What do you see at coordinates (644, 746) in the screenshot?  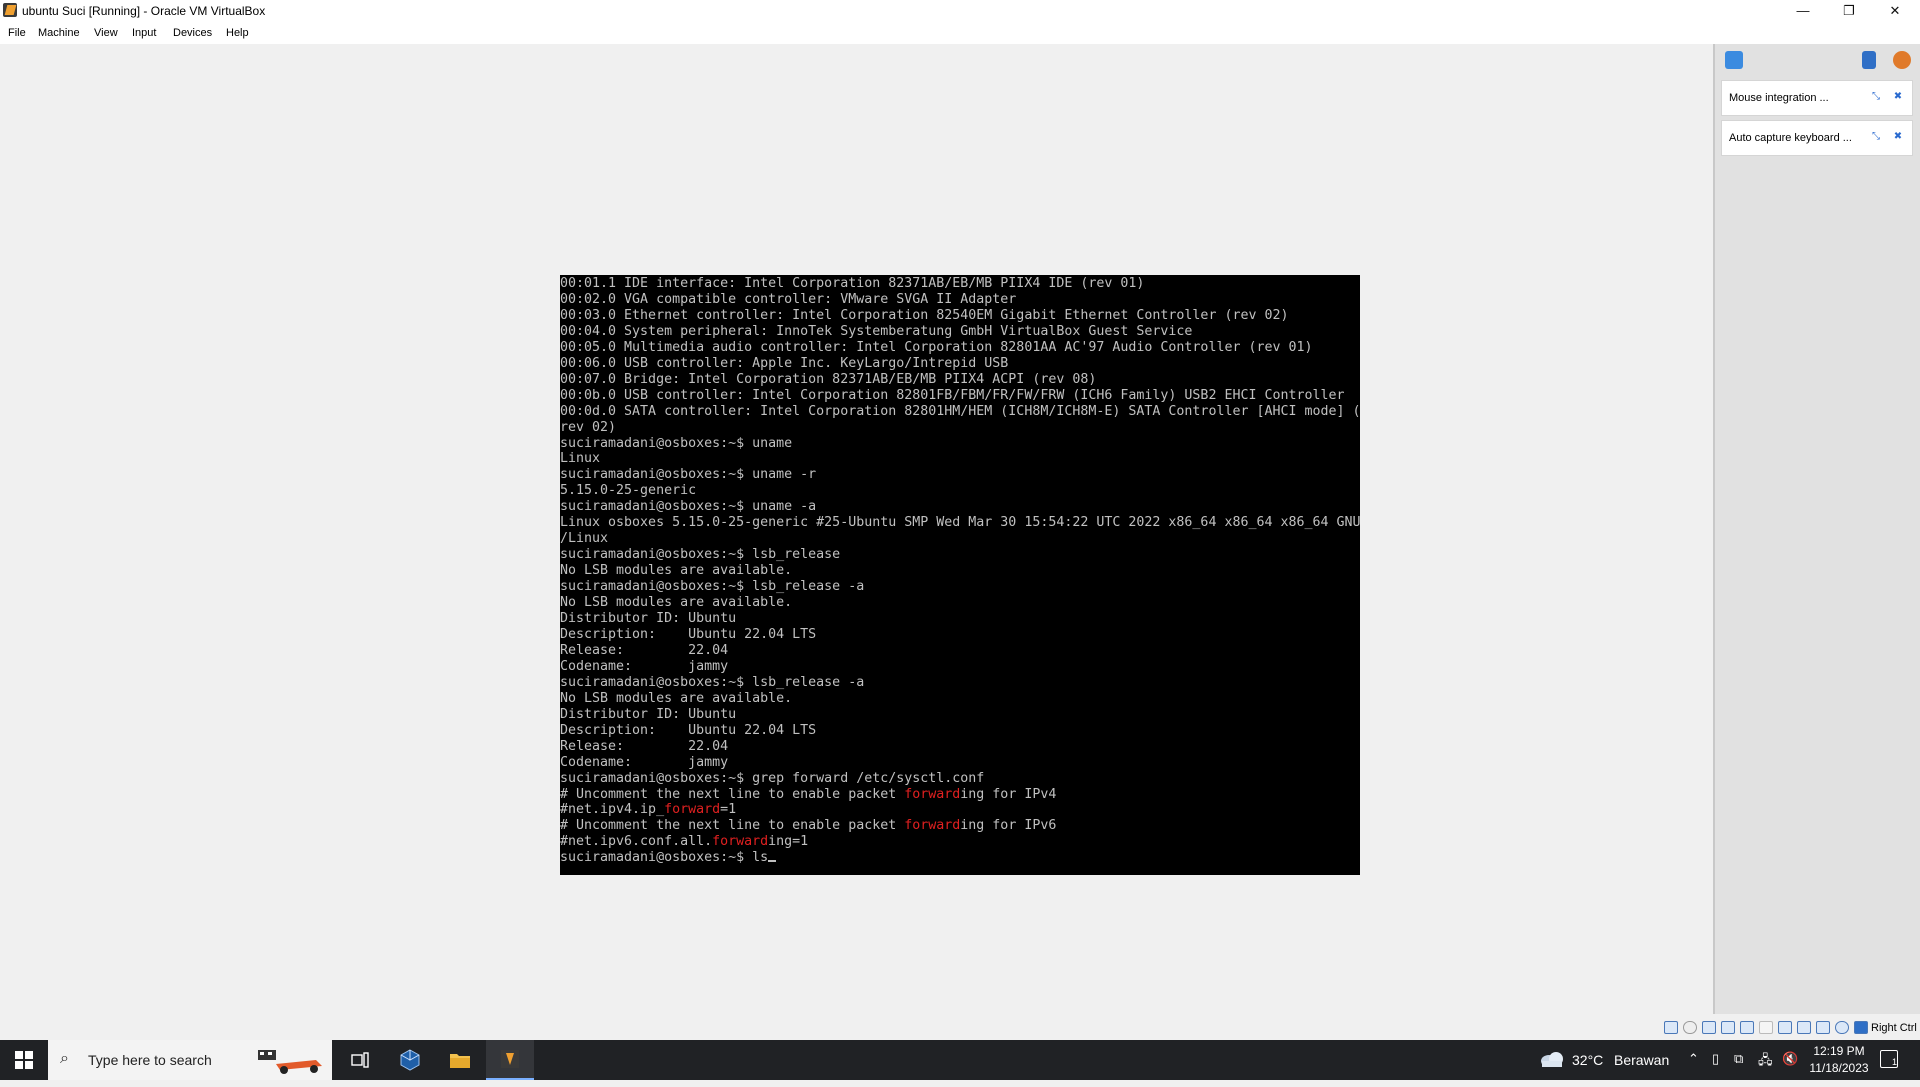 I see `console-text: Release: 22.04` at bounding box center [644, 746].